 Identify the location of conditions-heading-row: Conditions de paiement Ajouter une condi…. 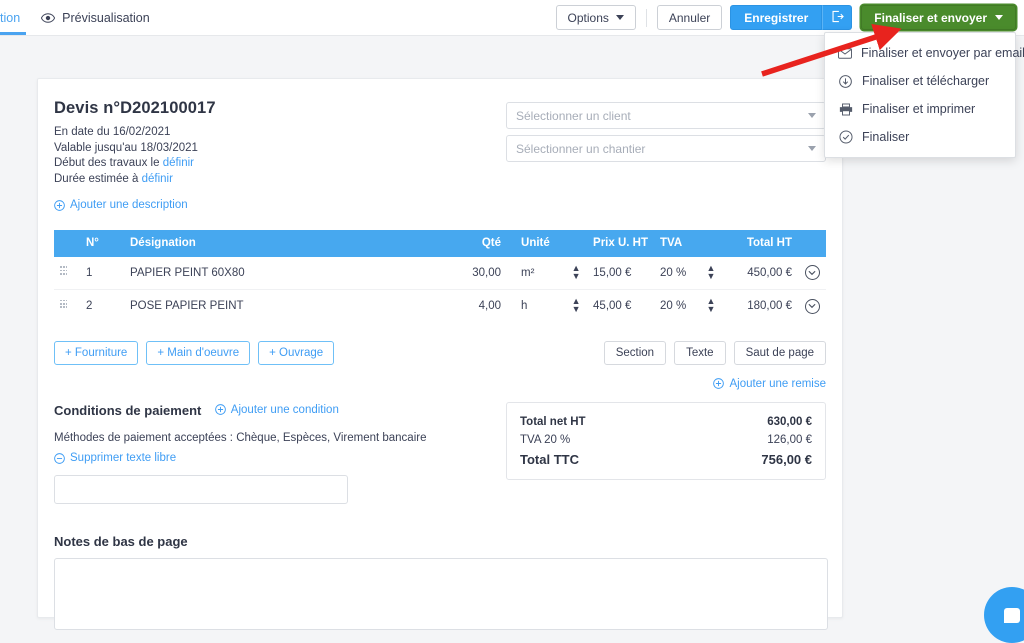
(240, 411).